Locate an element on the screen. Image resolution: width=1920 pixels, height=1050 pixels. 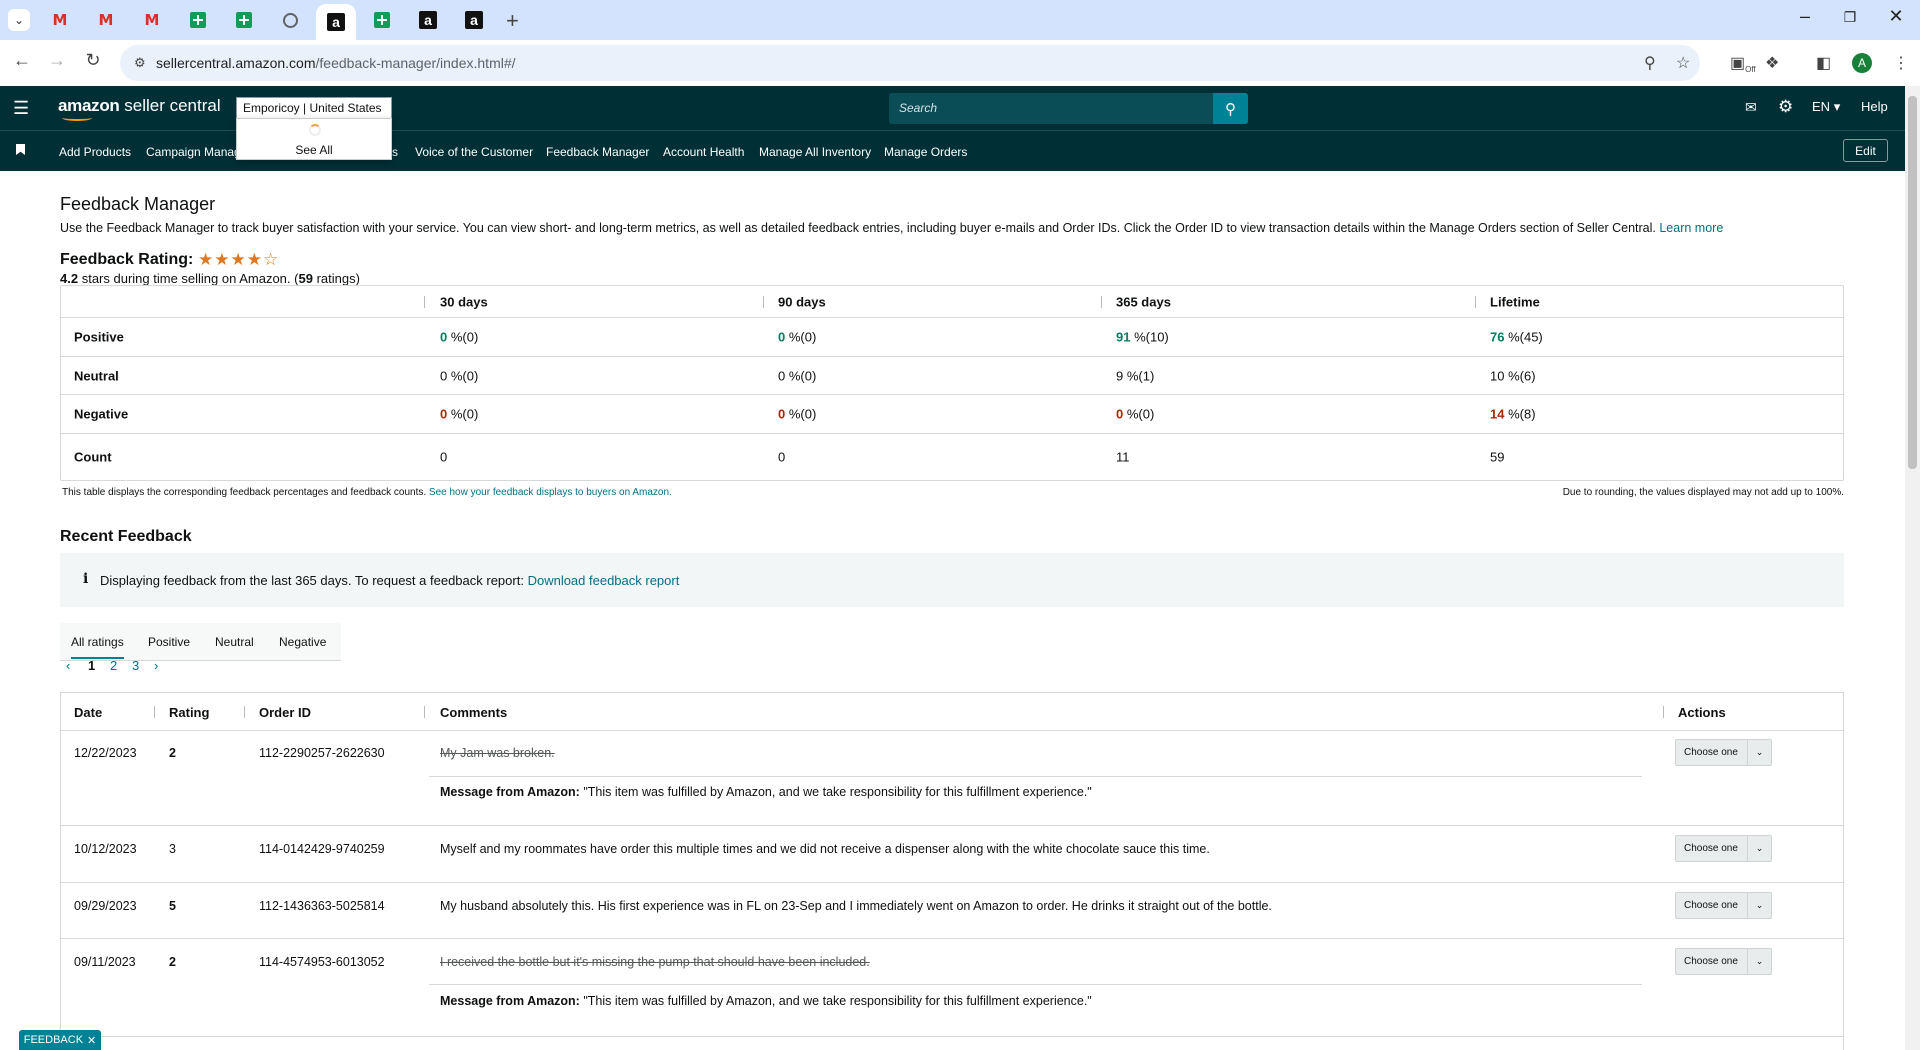
metrics-count: %(6) is located at coordinates (1520, 375).